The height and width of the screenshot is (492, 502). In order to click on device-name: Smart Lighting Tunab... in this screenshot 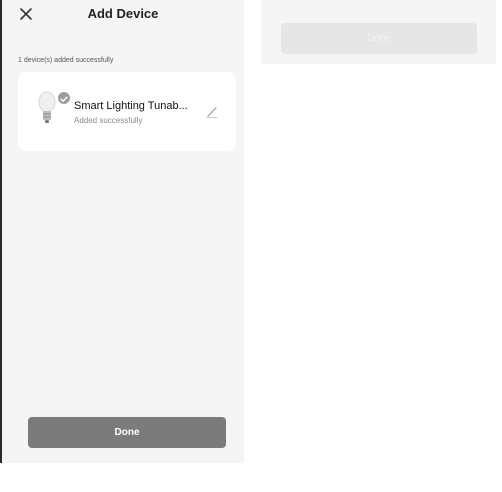, I will do `click(131, 106)`.